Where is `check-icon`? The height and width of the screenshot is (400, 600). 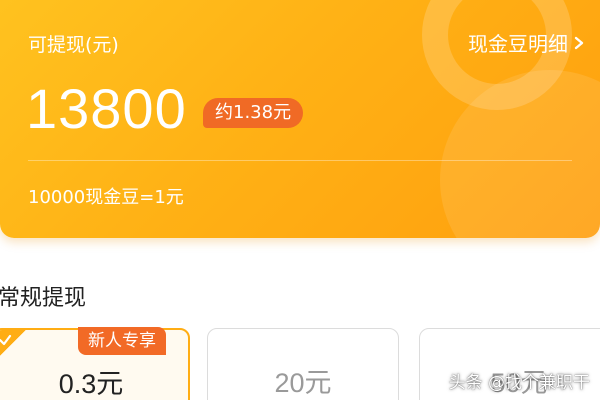 check-icon is located at coordinates (6, 340).